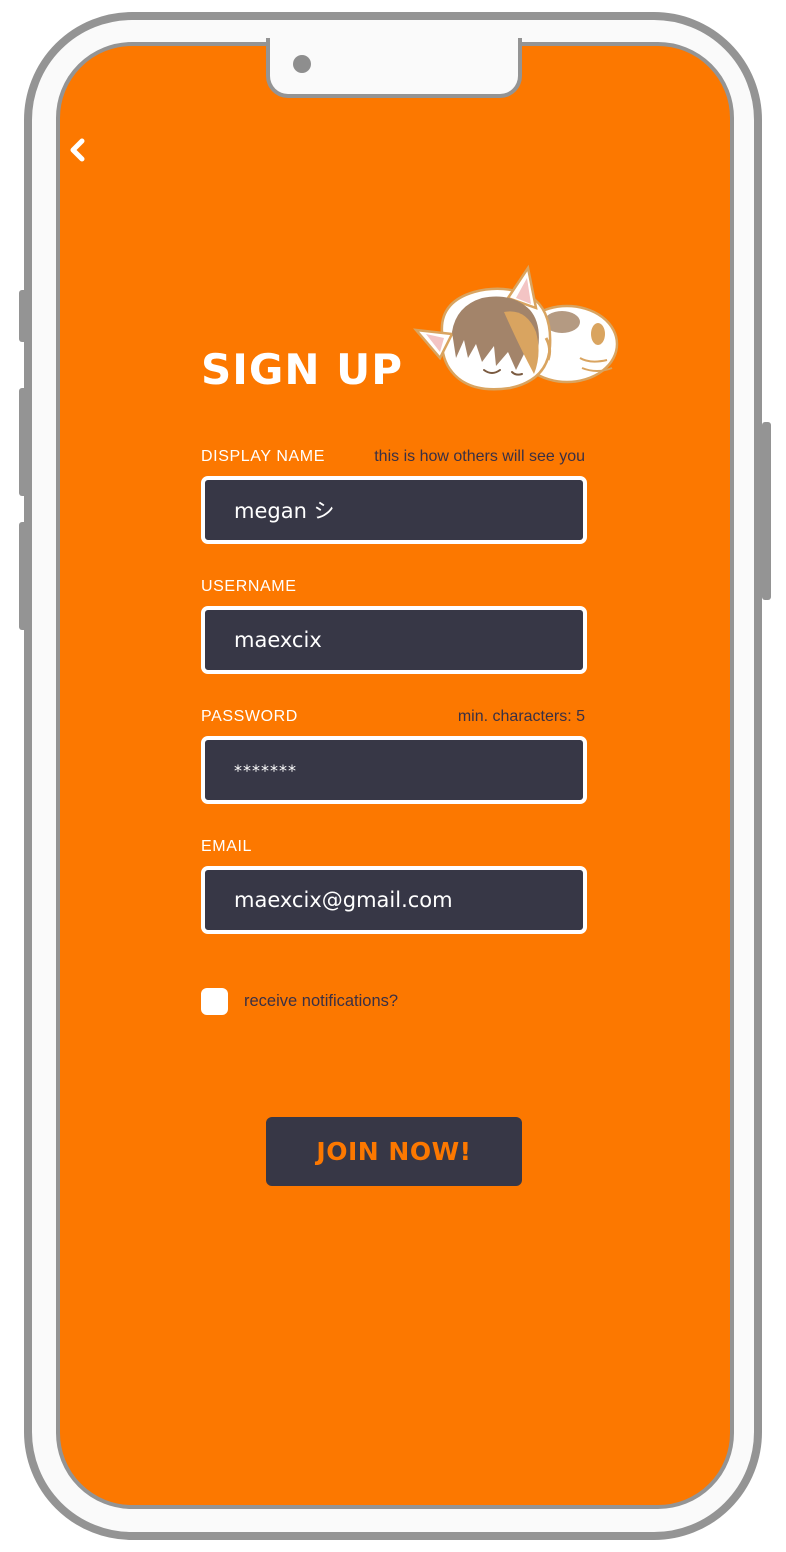 The image size is (786, 1552). What do you see at coordinates (249, 716) in the screenshot?
I see `password-label: PASSWORD` at bounding box center [249, 716].